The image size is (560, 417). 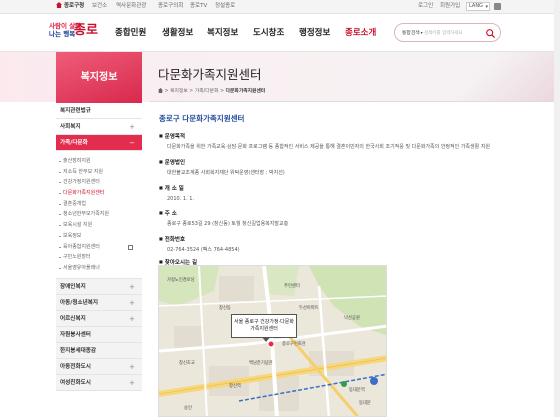 What do you see at coordinates (99, 350) in the screenshot?
I see `lnb-item-generation: 한지봉세대종감` at bounding box center [99, 350].